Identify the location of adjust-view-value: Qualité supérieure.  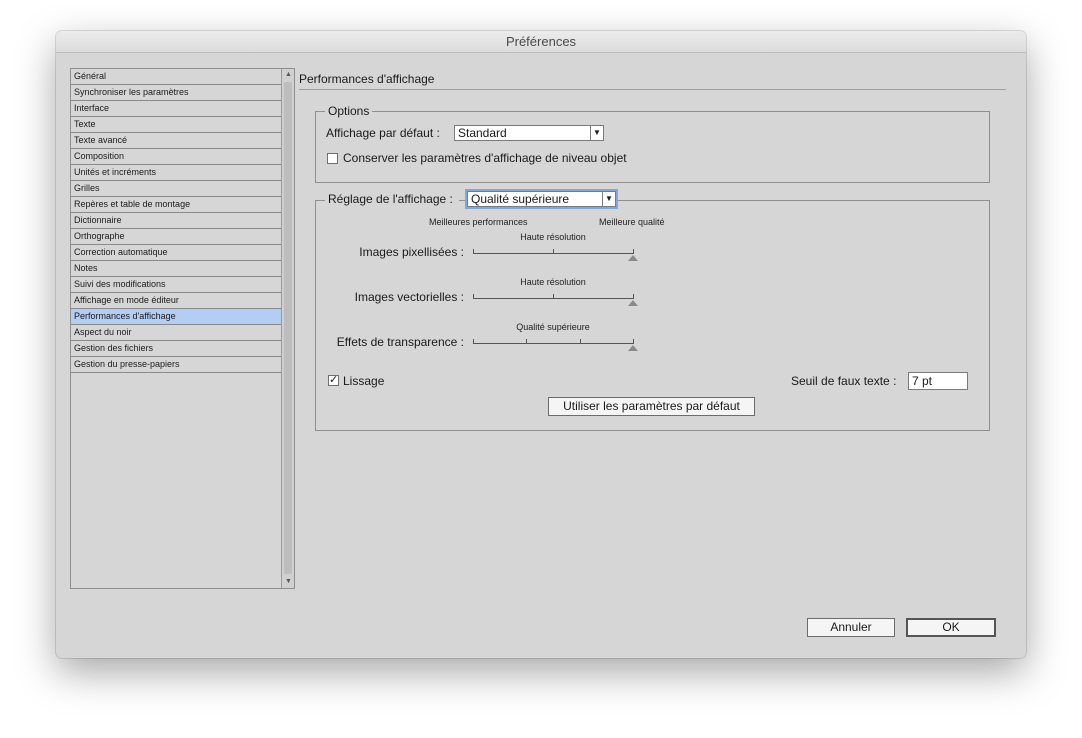
(520, 199).